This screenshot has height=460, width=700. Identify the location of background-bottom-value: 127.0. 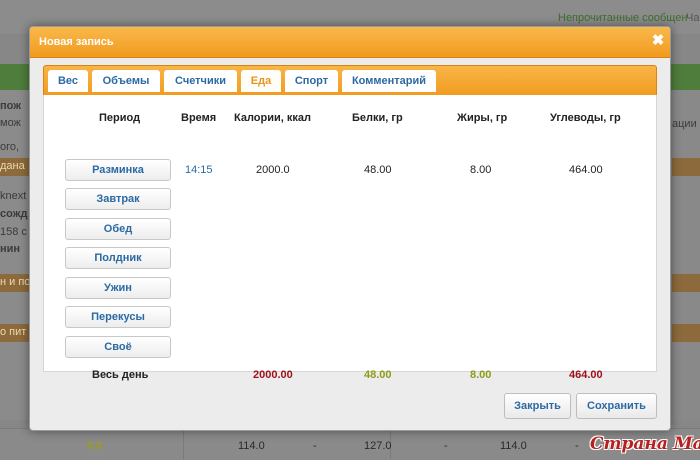
(378, 446).